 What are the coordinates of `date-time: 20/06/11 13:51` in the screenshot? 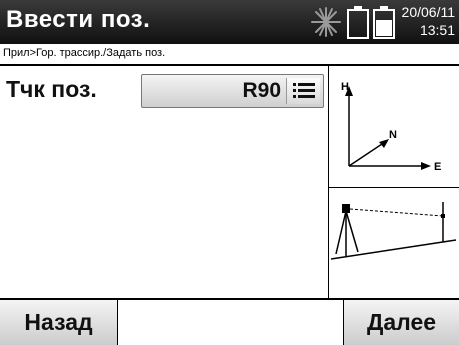 It's located at (428, 21).